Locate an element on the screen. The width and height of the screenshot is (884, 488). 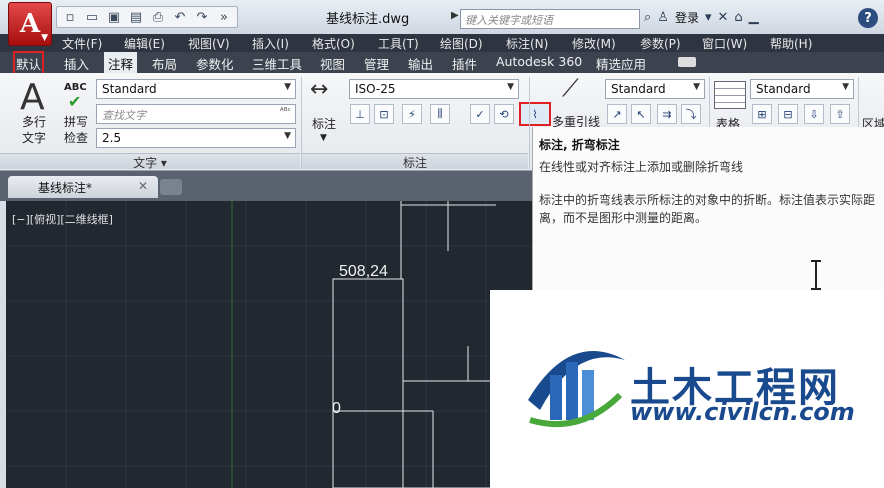
dimension-space-icon: ⚡ is located at coordinates (412, 114).